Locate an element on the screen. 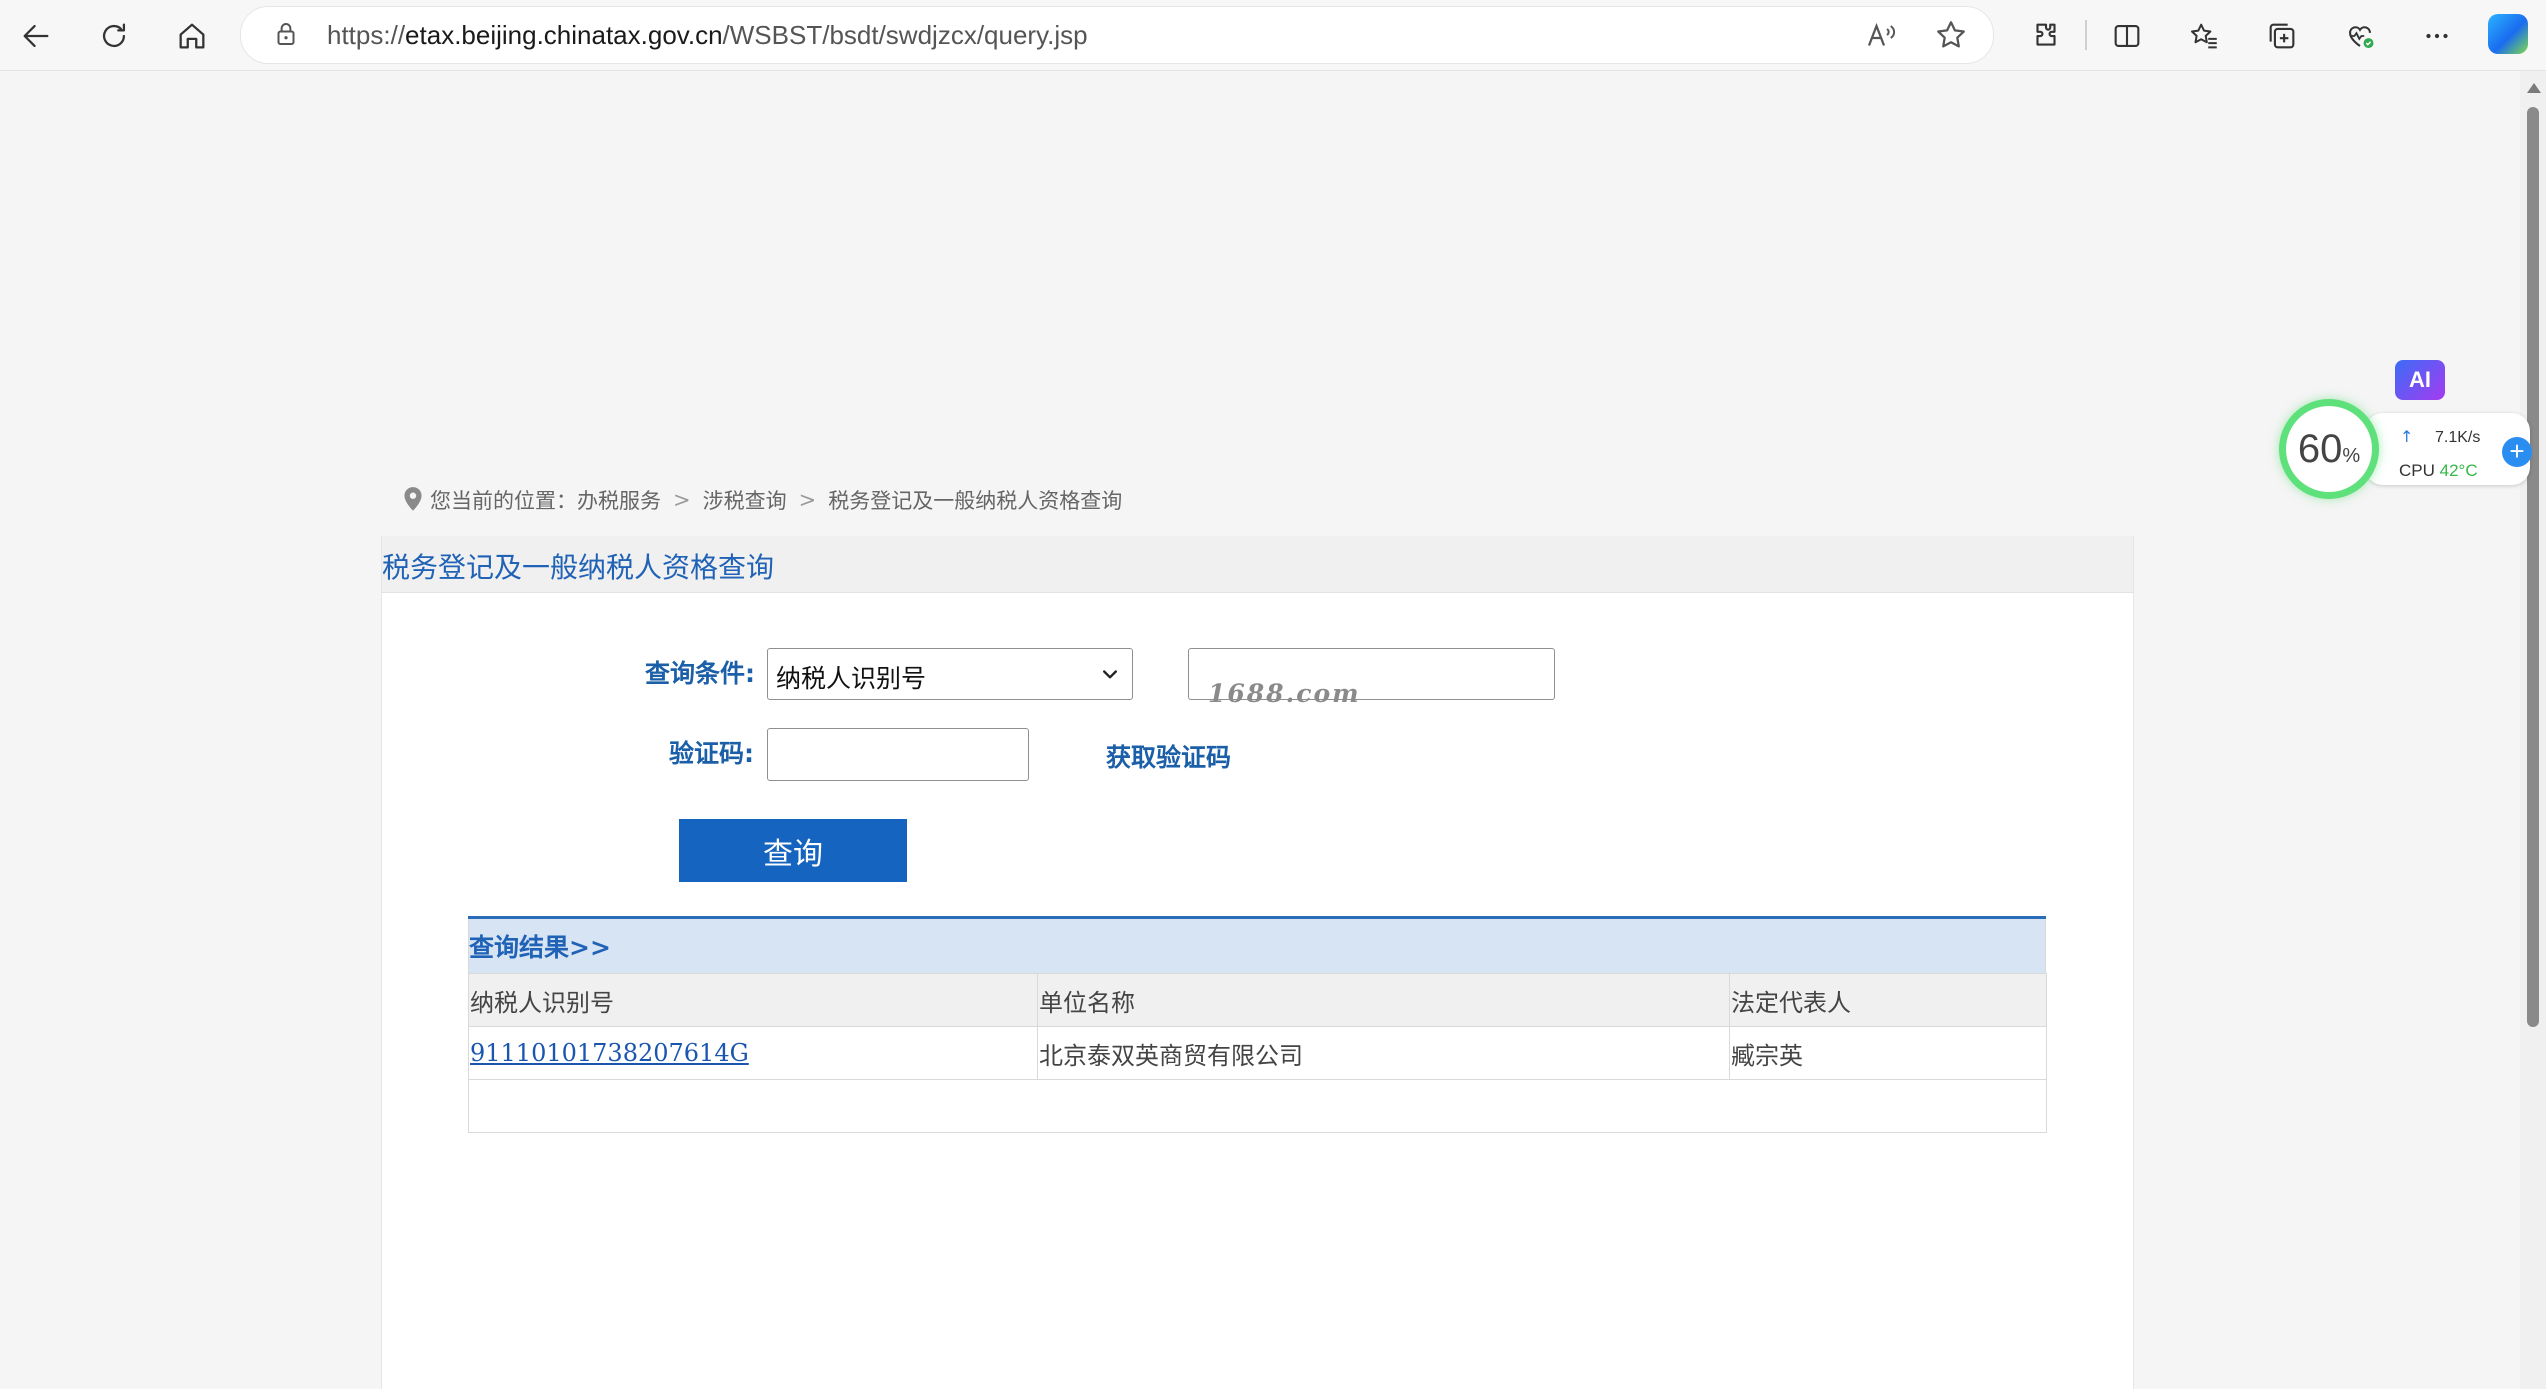 The width and height of the screenshot is (2546, 1389). page-title: 税务登记及一般纳税人资格查询 is located at coordinates (578, 567).